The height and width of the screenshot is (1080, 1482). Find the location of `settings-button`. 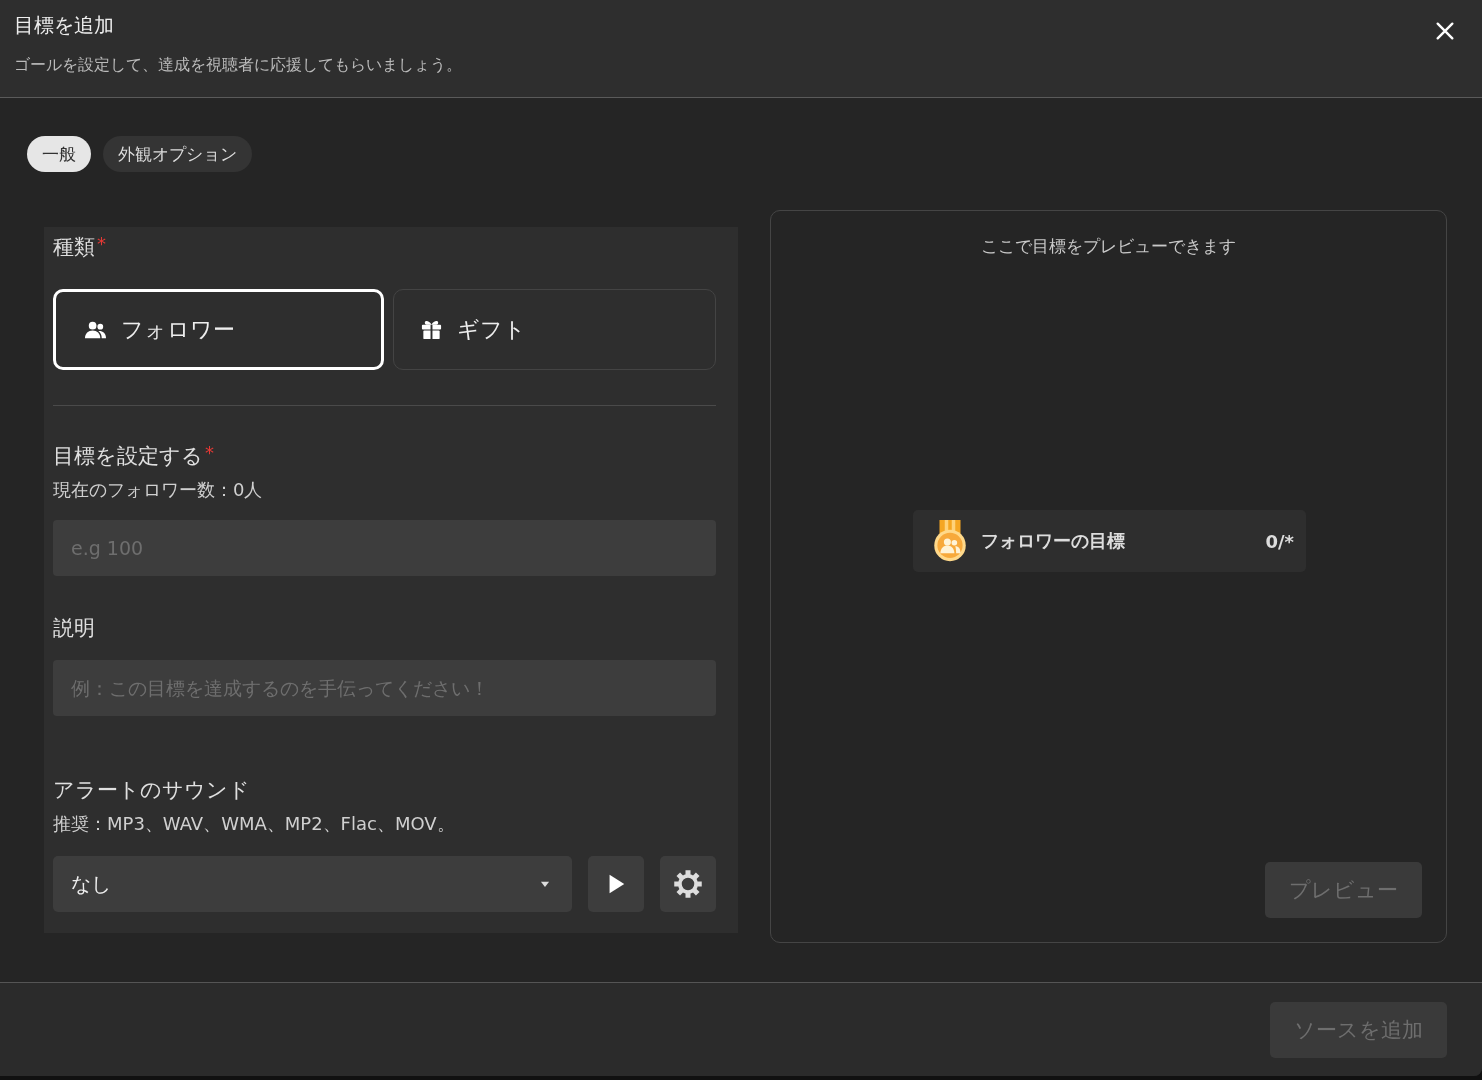

settings-button is located at coordinates (688, 884).